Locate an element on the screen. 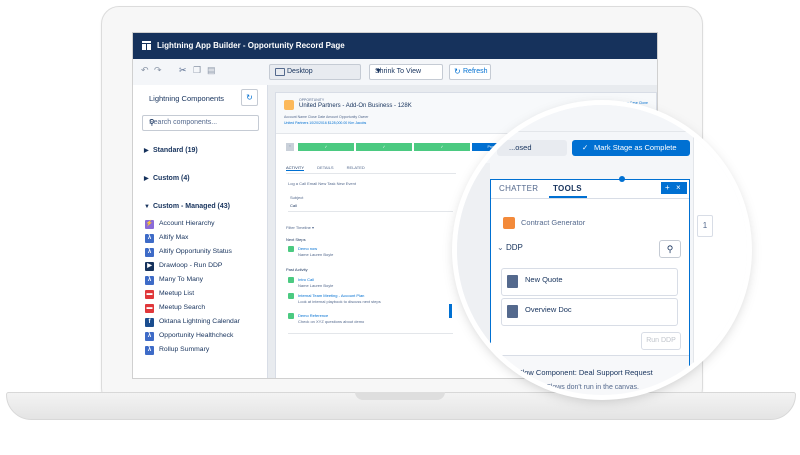 Image resolution: width=800 pixels, height=455 pixels. timeline-title: Intro Call is located at coordinates (306, 279).